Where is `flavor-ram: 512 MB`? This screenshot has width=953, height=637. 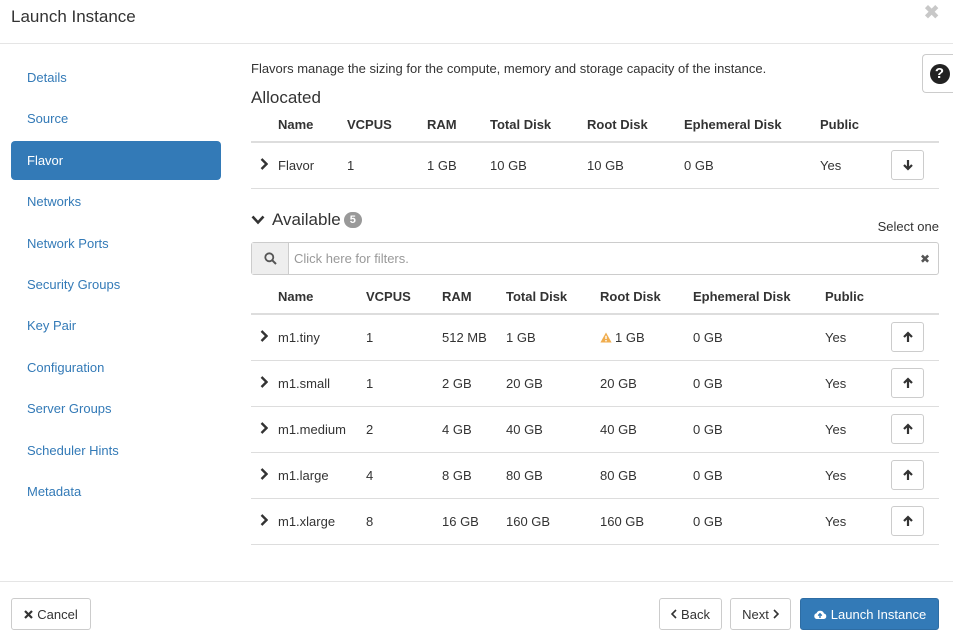 flavor-ram: 512 MB is located at coordinates (474, 336).